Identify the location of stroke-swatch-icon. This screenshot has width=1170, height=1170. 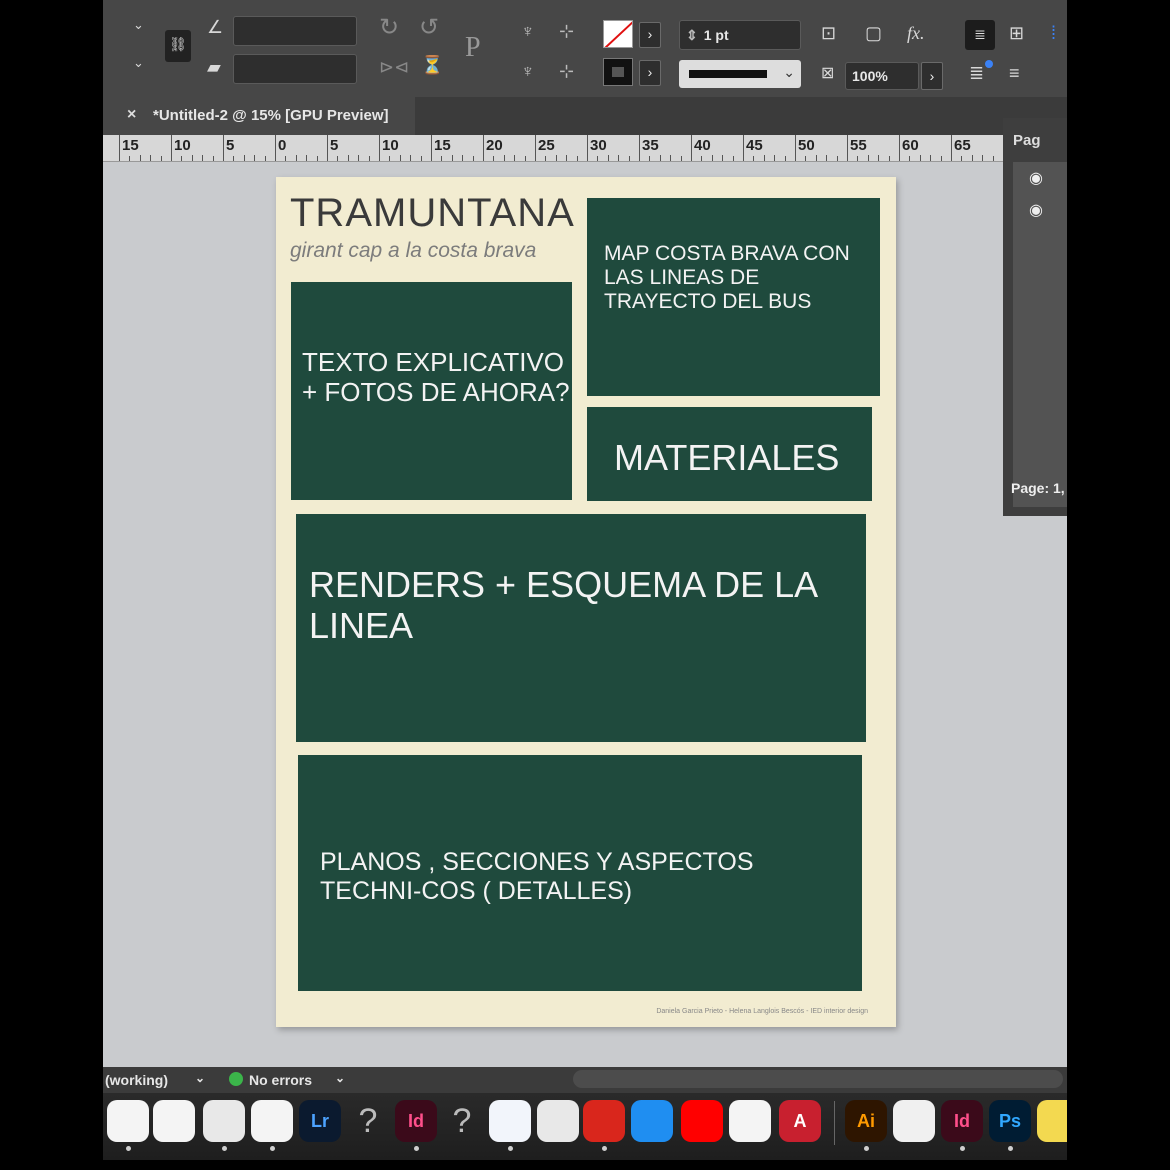
(618, 72).